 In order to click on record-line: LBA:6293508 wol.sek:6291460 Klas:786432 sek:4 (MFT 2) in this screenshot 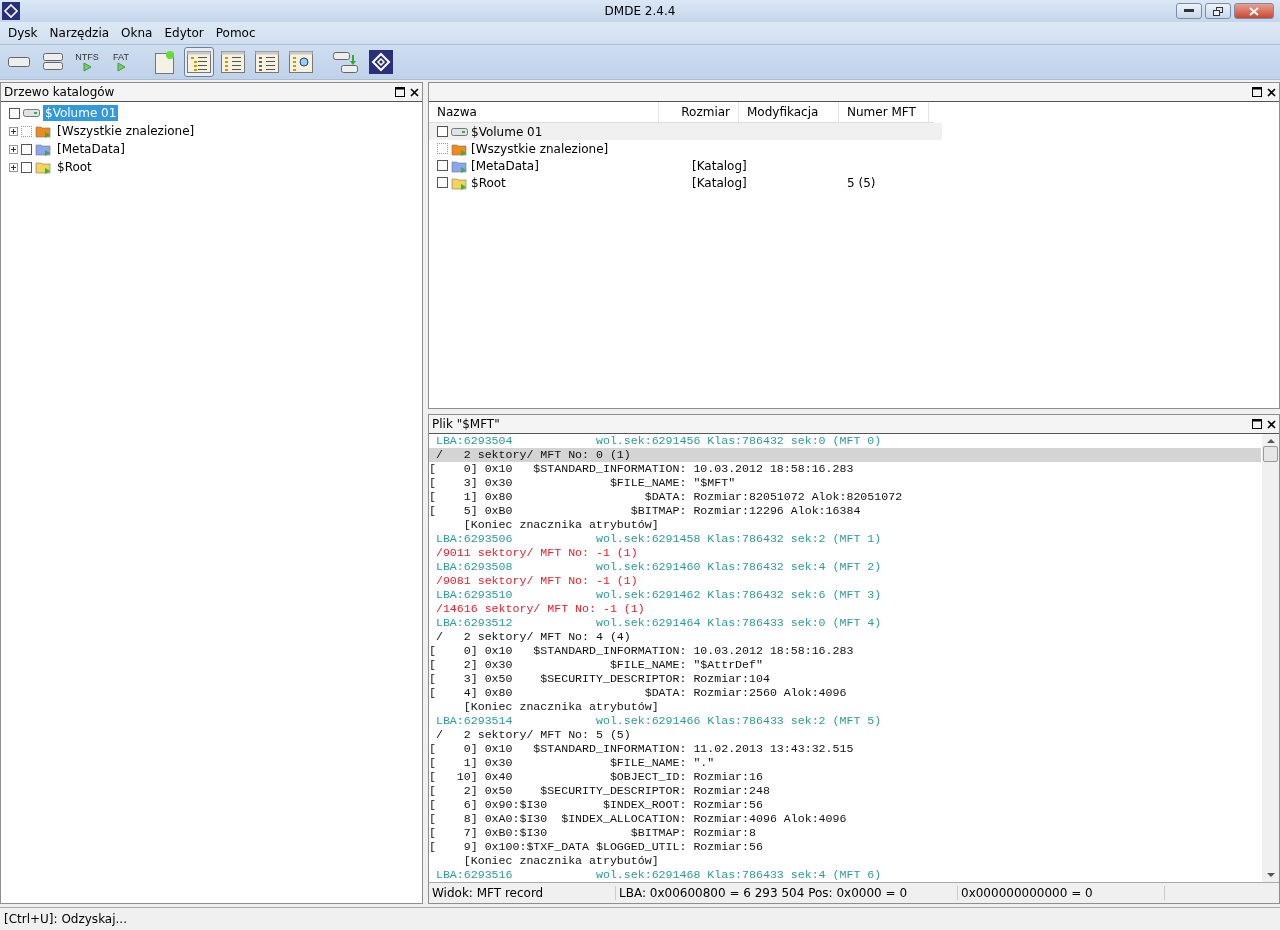, I will do `click(658, 567)`.